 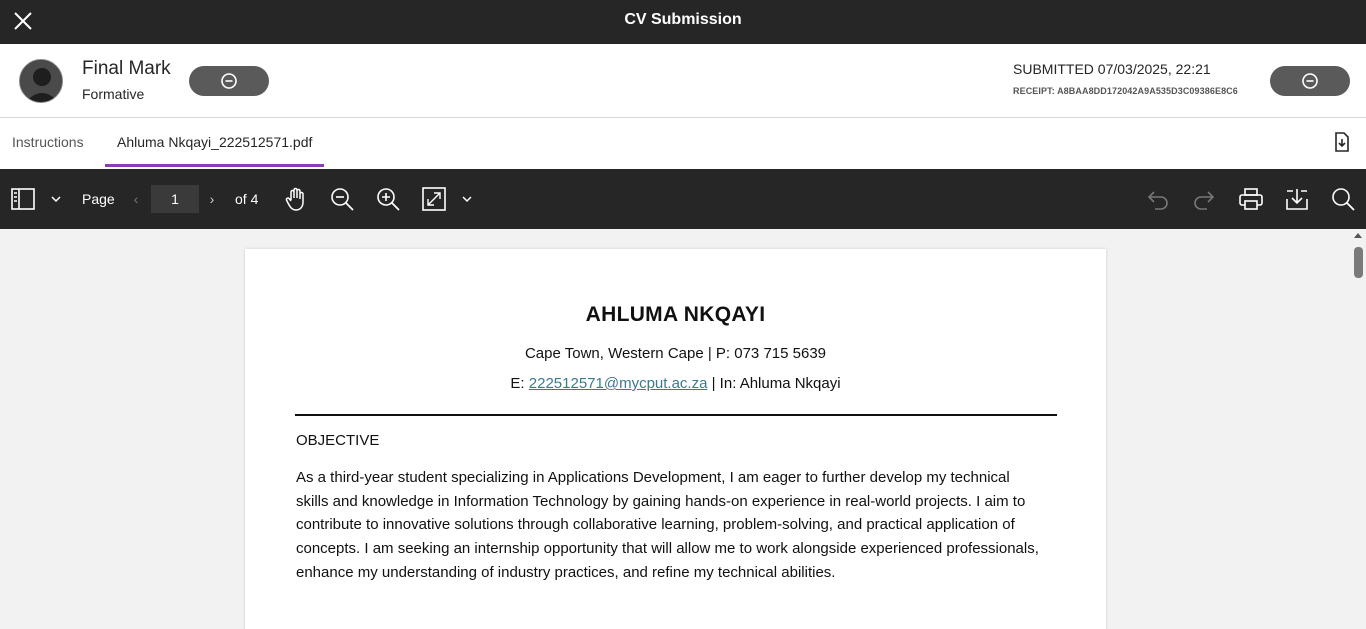 What do you see at coordinates (1342, 142) in the screenshot?
I see `document-download-icon` at bounding box center [1342, 142].